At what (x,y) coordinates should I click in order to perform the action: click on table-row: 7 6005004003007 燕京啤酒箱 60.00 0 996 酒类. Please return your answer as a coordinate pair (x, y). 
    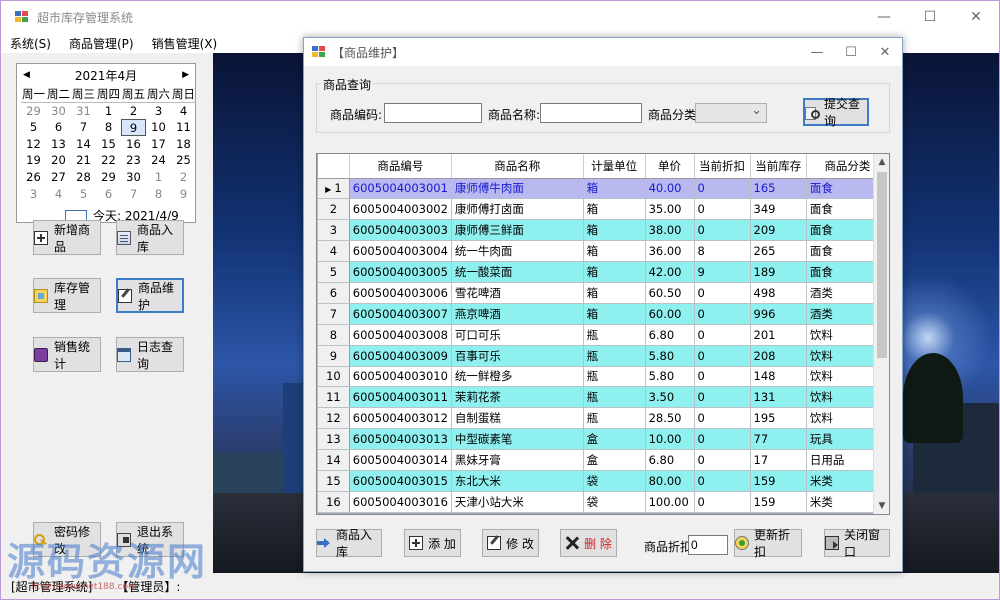
    Looking at the image, I should click on (603, 313).